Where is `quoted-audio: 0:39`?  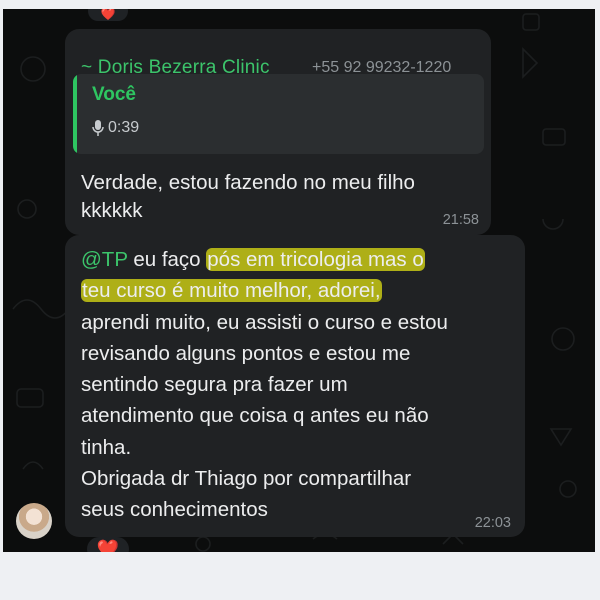 quoted-audio: 0:39 is located at coordinates (115, 128).